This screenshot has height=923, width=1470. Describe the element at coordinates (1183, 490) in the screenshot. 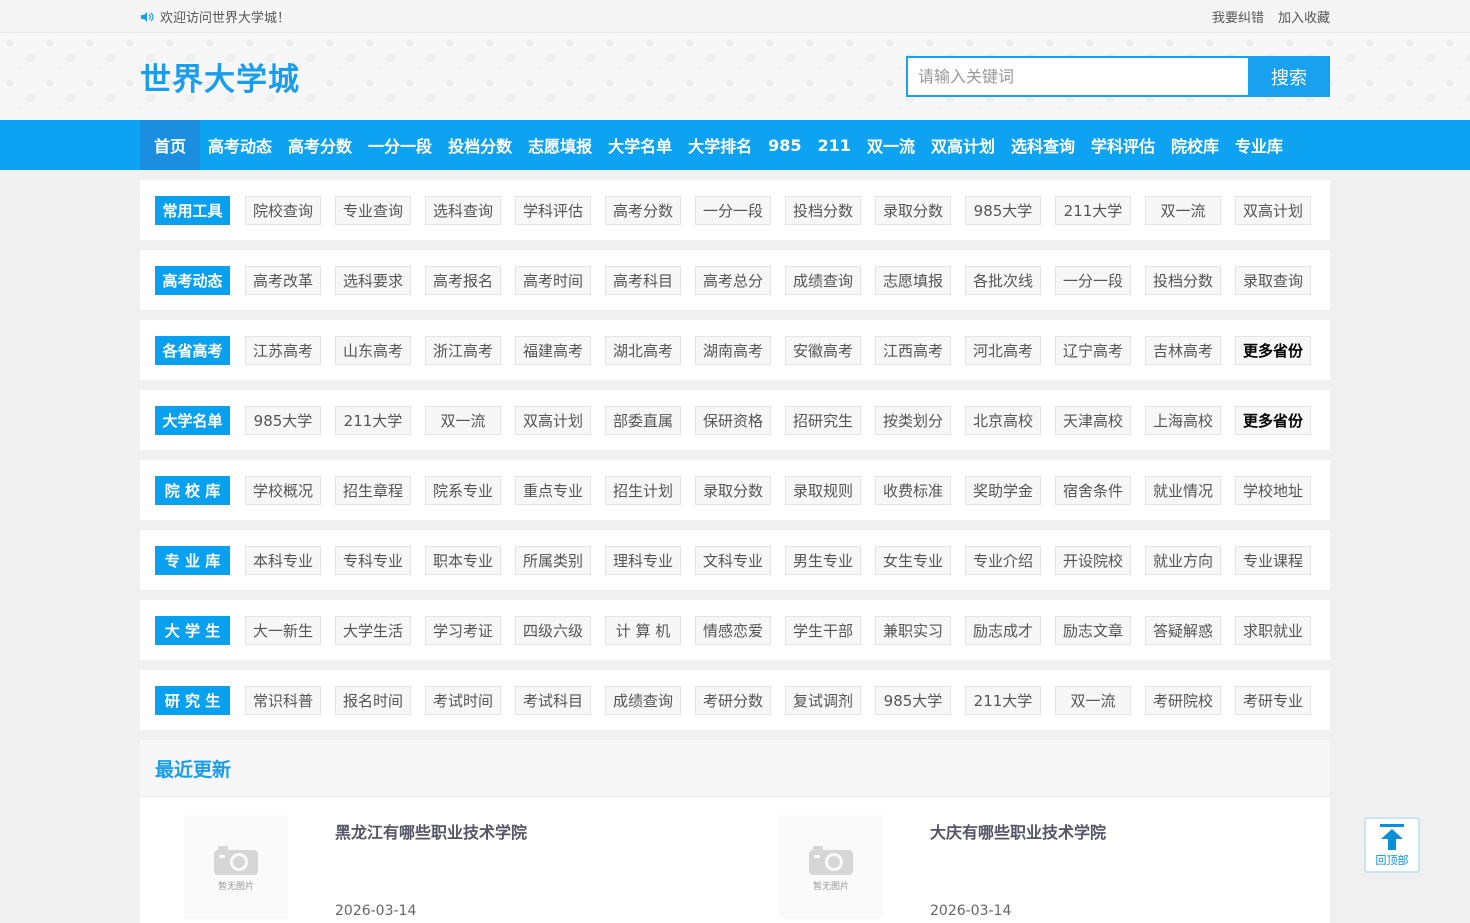

I see `category-link: 就业情况` at that location.